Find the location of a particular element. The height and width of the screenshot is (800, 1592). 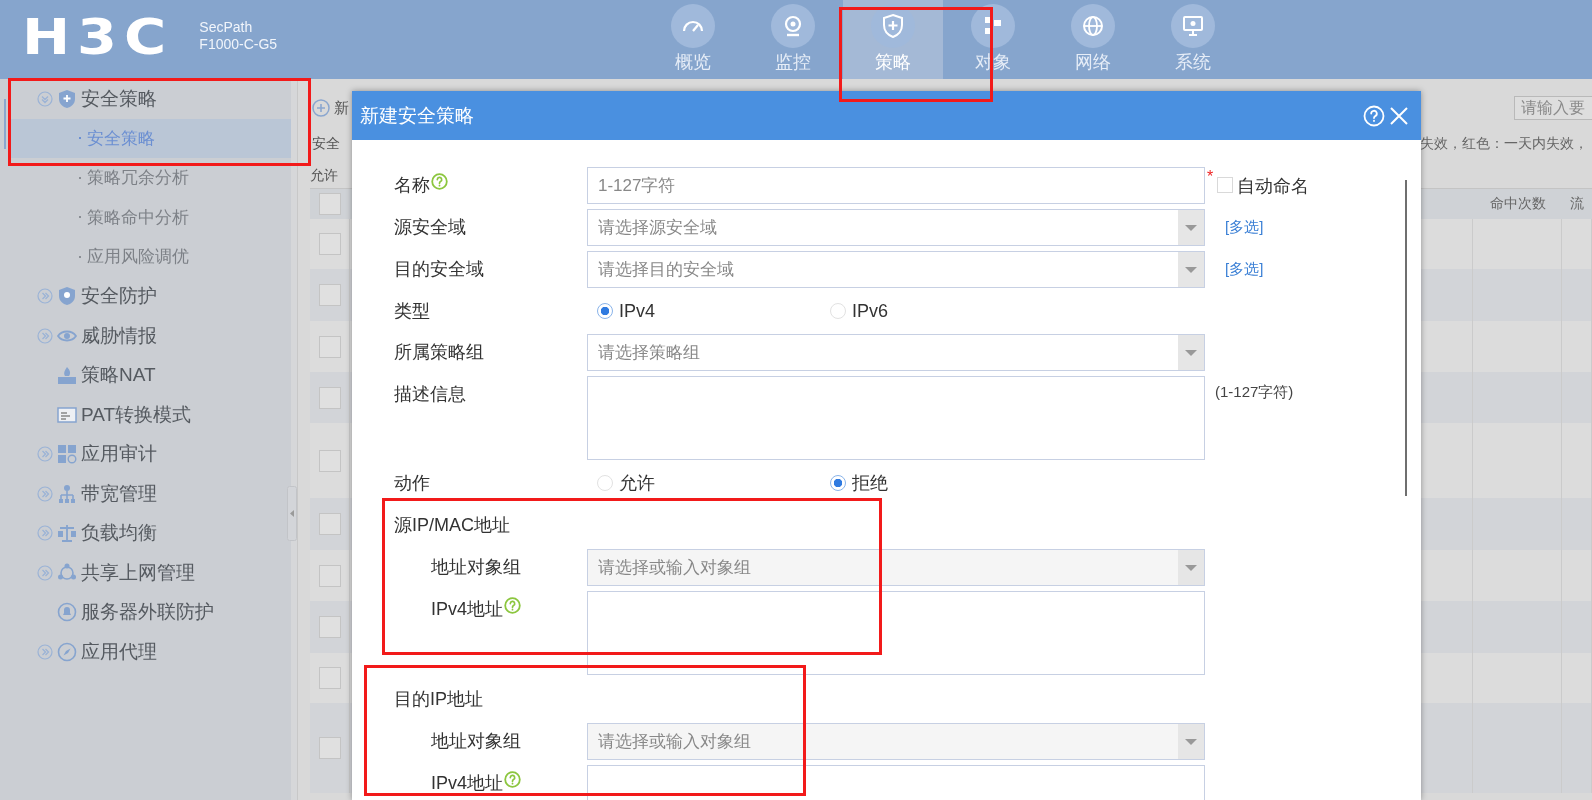

firewall-icon is located at coordinates (67, 375).